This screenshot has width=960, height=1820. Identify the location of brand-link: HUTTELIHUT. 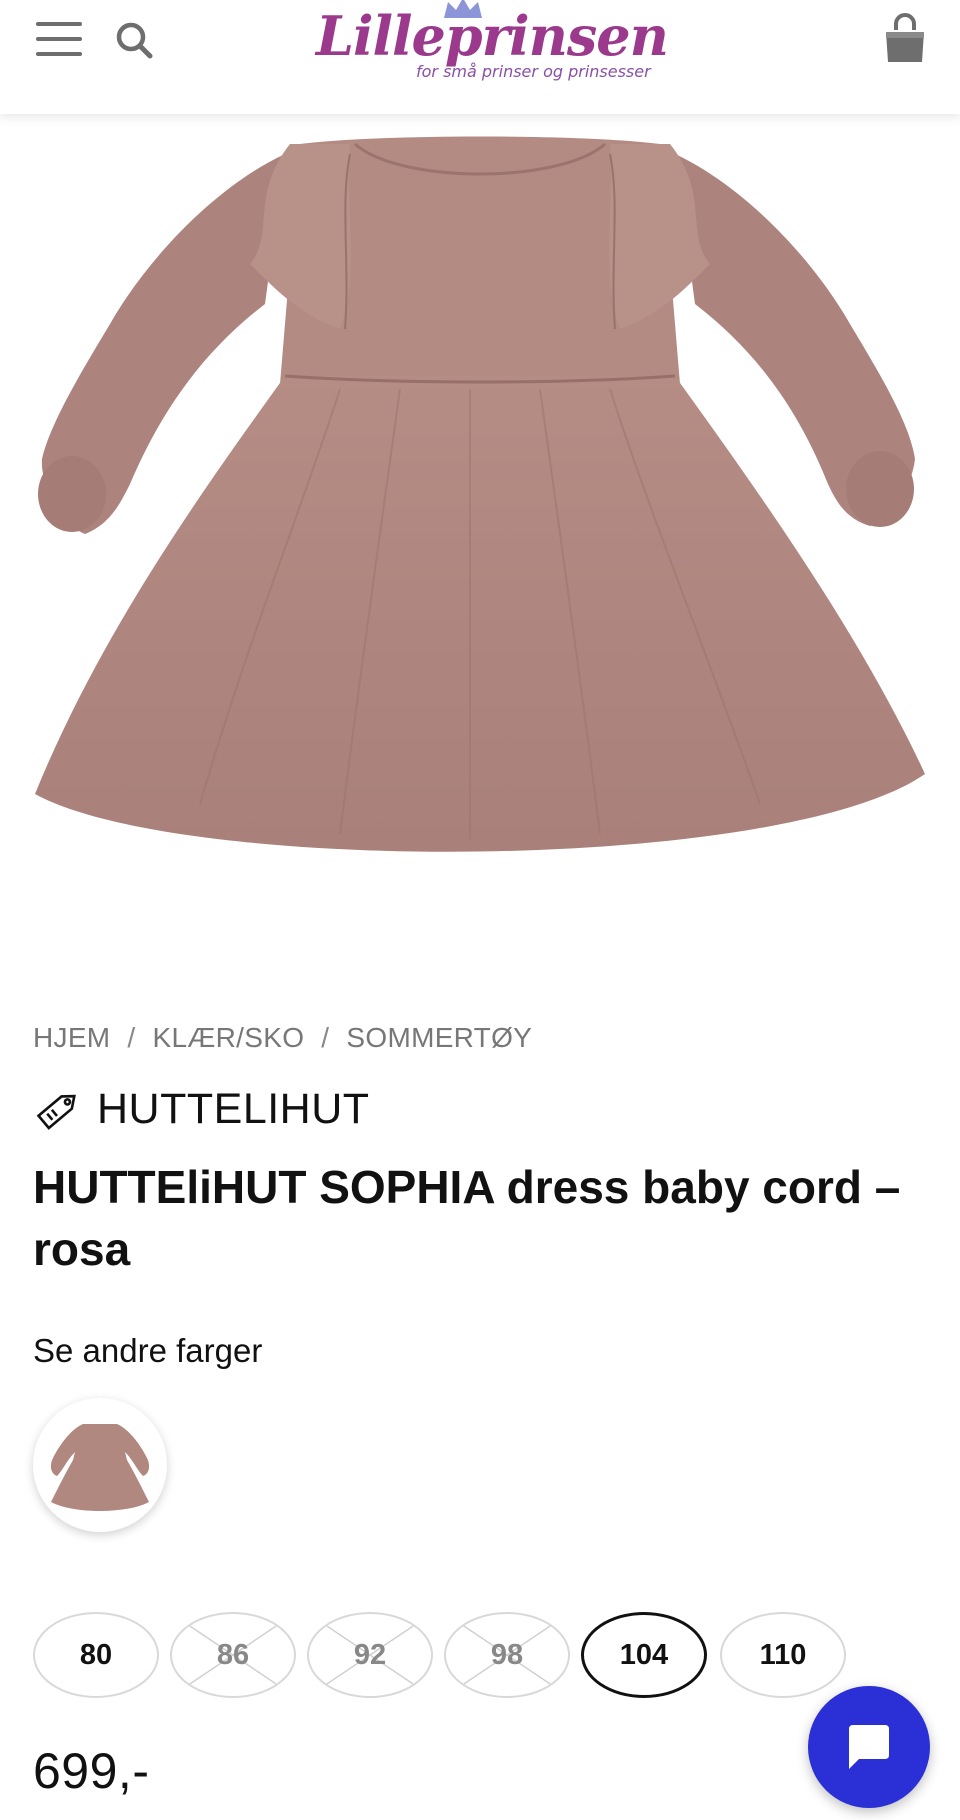
(201, 1109).